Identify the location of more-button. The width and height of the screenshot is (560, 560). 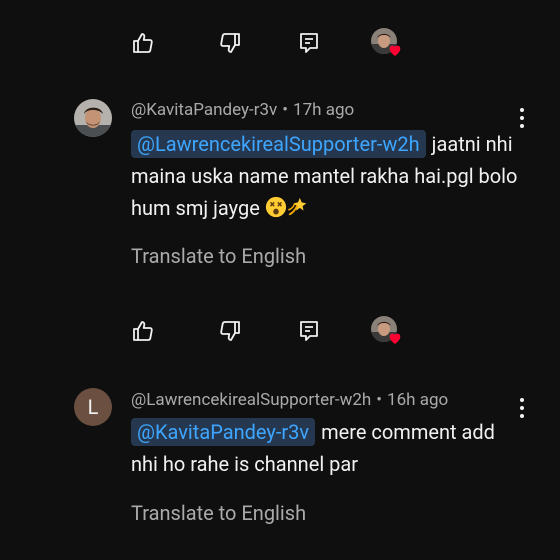
(522, 118).